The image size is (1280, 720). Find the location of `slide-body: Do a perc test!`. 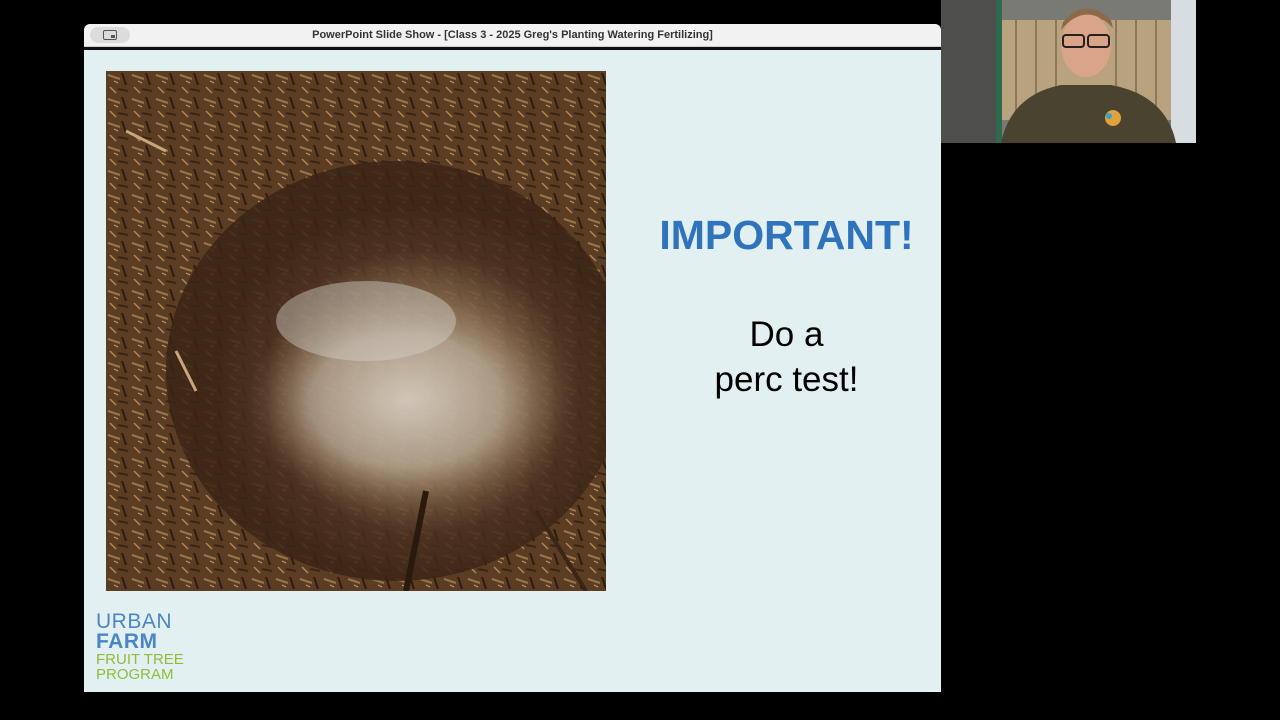

slide-body: Do a perc test! is located at coordinates (786, 357).